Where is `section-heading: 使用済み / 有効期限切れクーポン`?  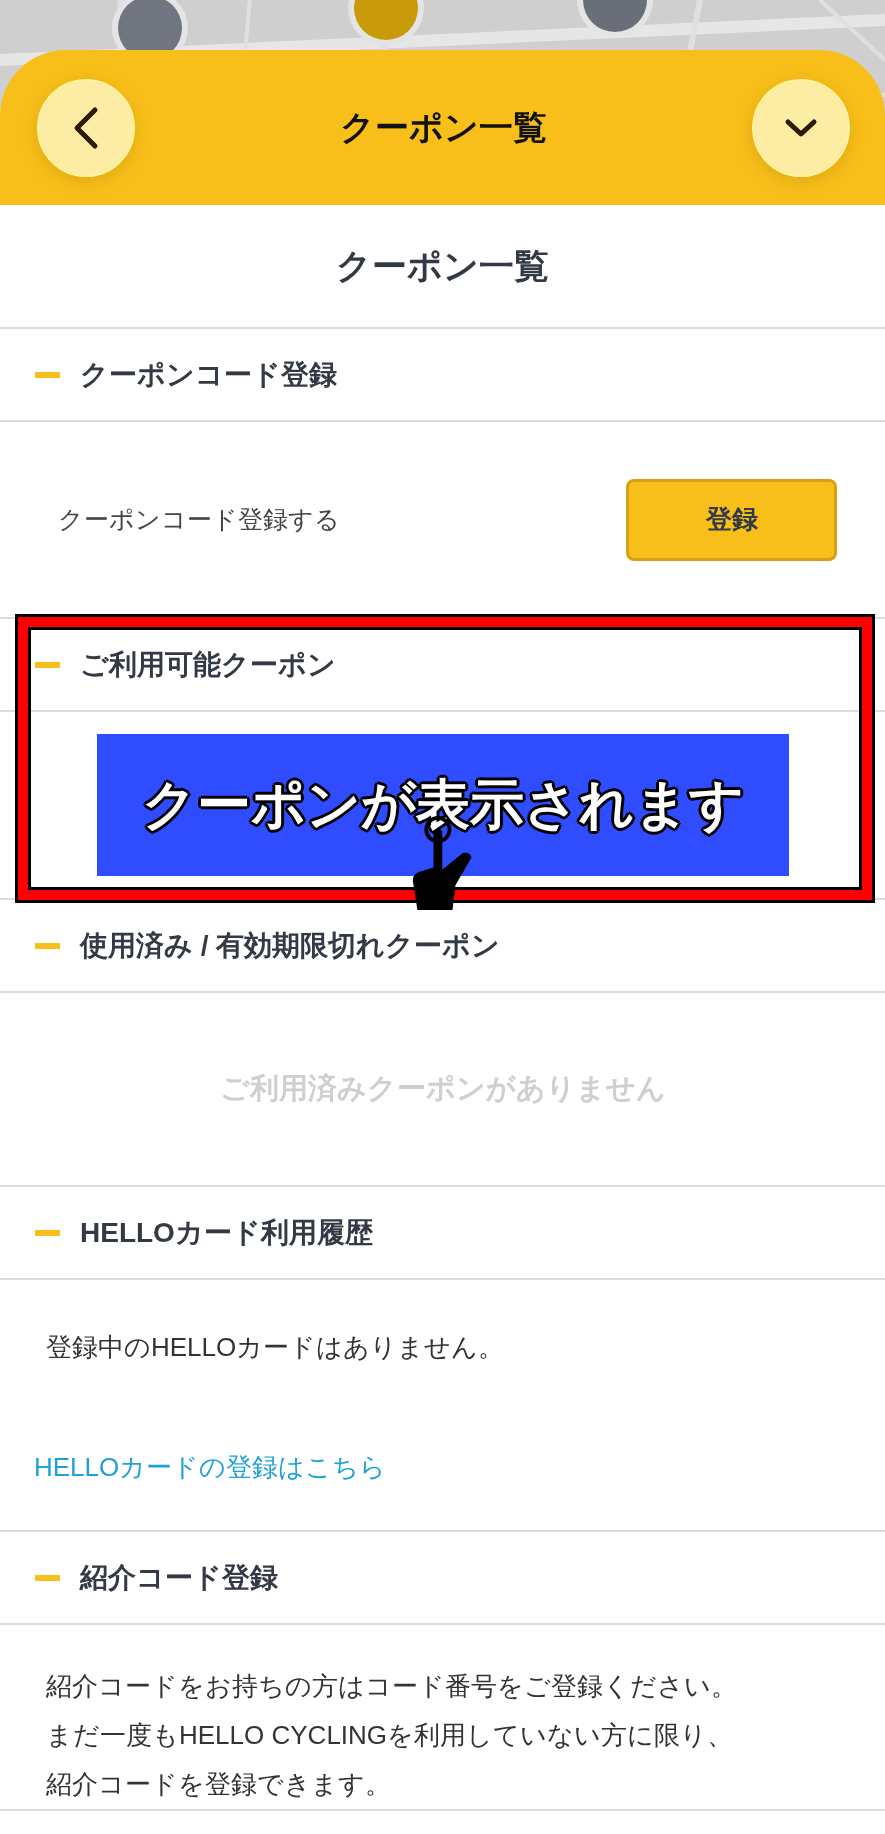 section-heading: 使用済み / 有効期限切れクーポン is located at coordinates (290, 945).